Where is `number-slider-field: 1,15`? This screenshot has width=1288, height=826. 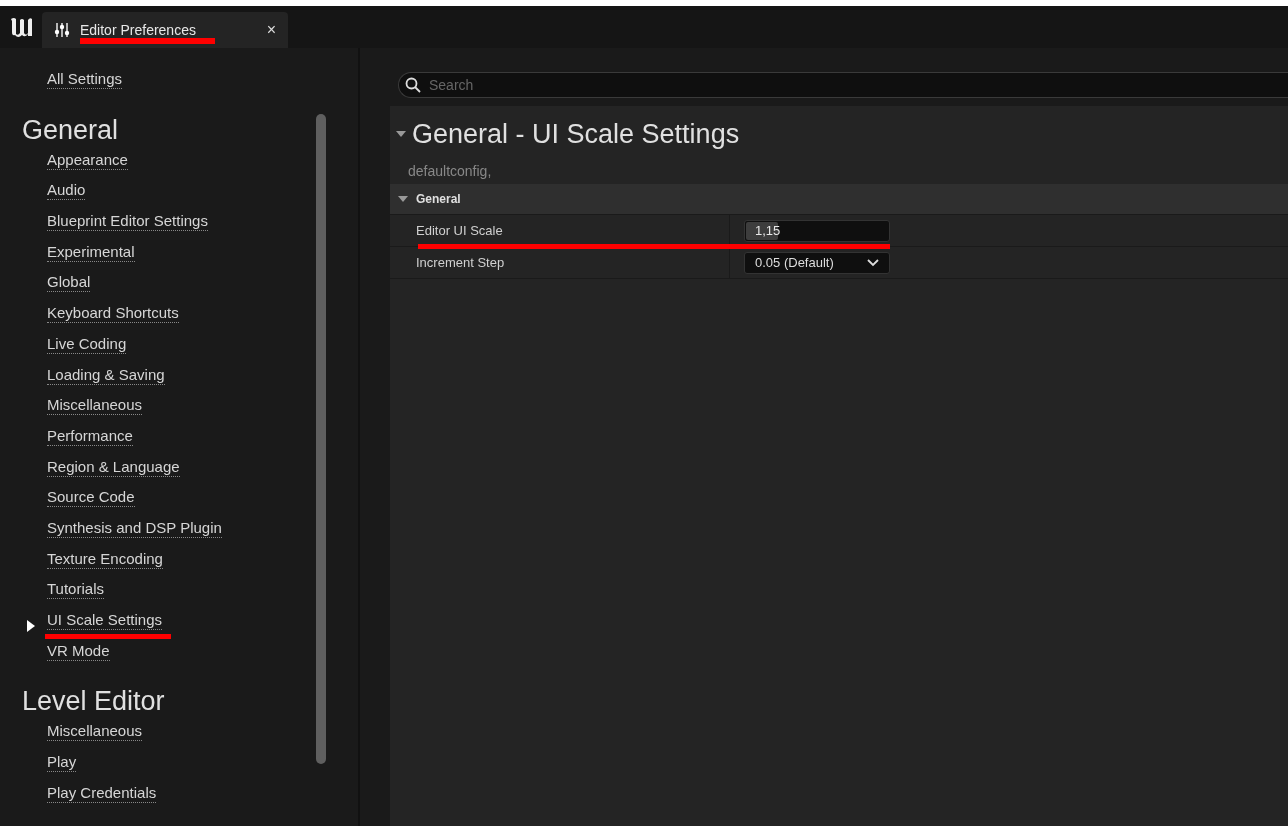
number-slider-field: 1,15 is located at coordinates (817, 230).